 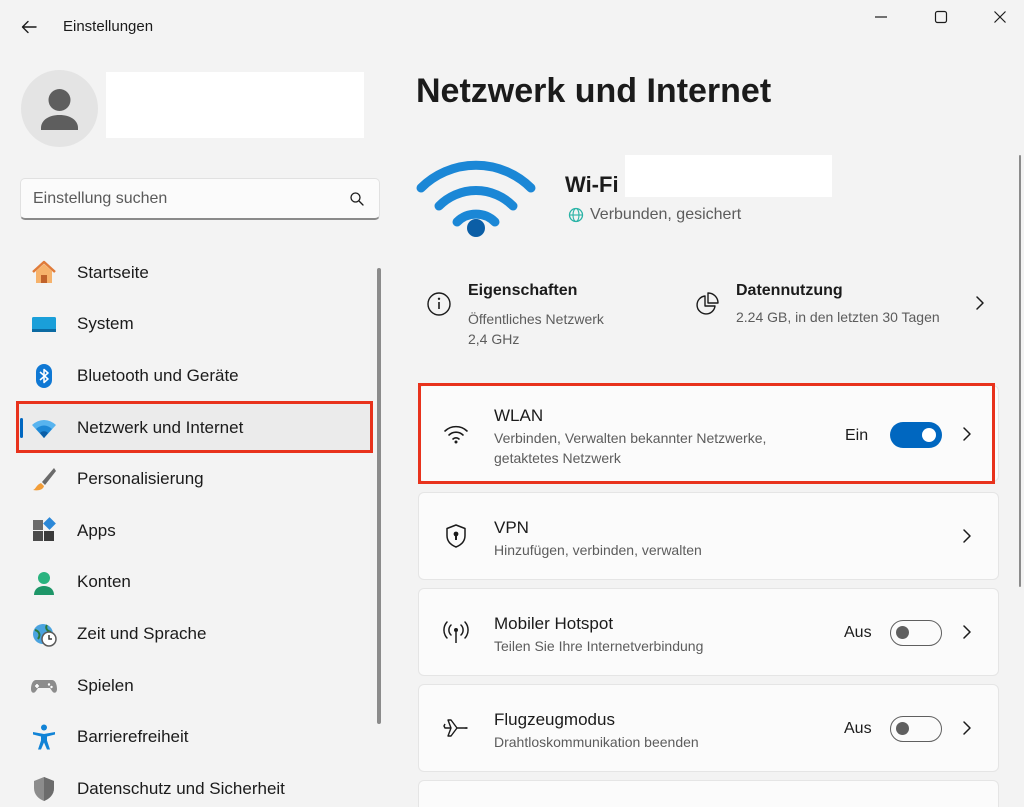 I want to click on sidebar-item-label: Spielen, so click(x=105, y=685).